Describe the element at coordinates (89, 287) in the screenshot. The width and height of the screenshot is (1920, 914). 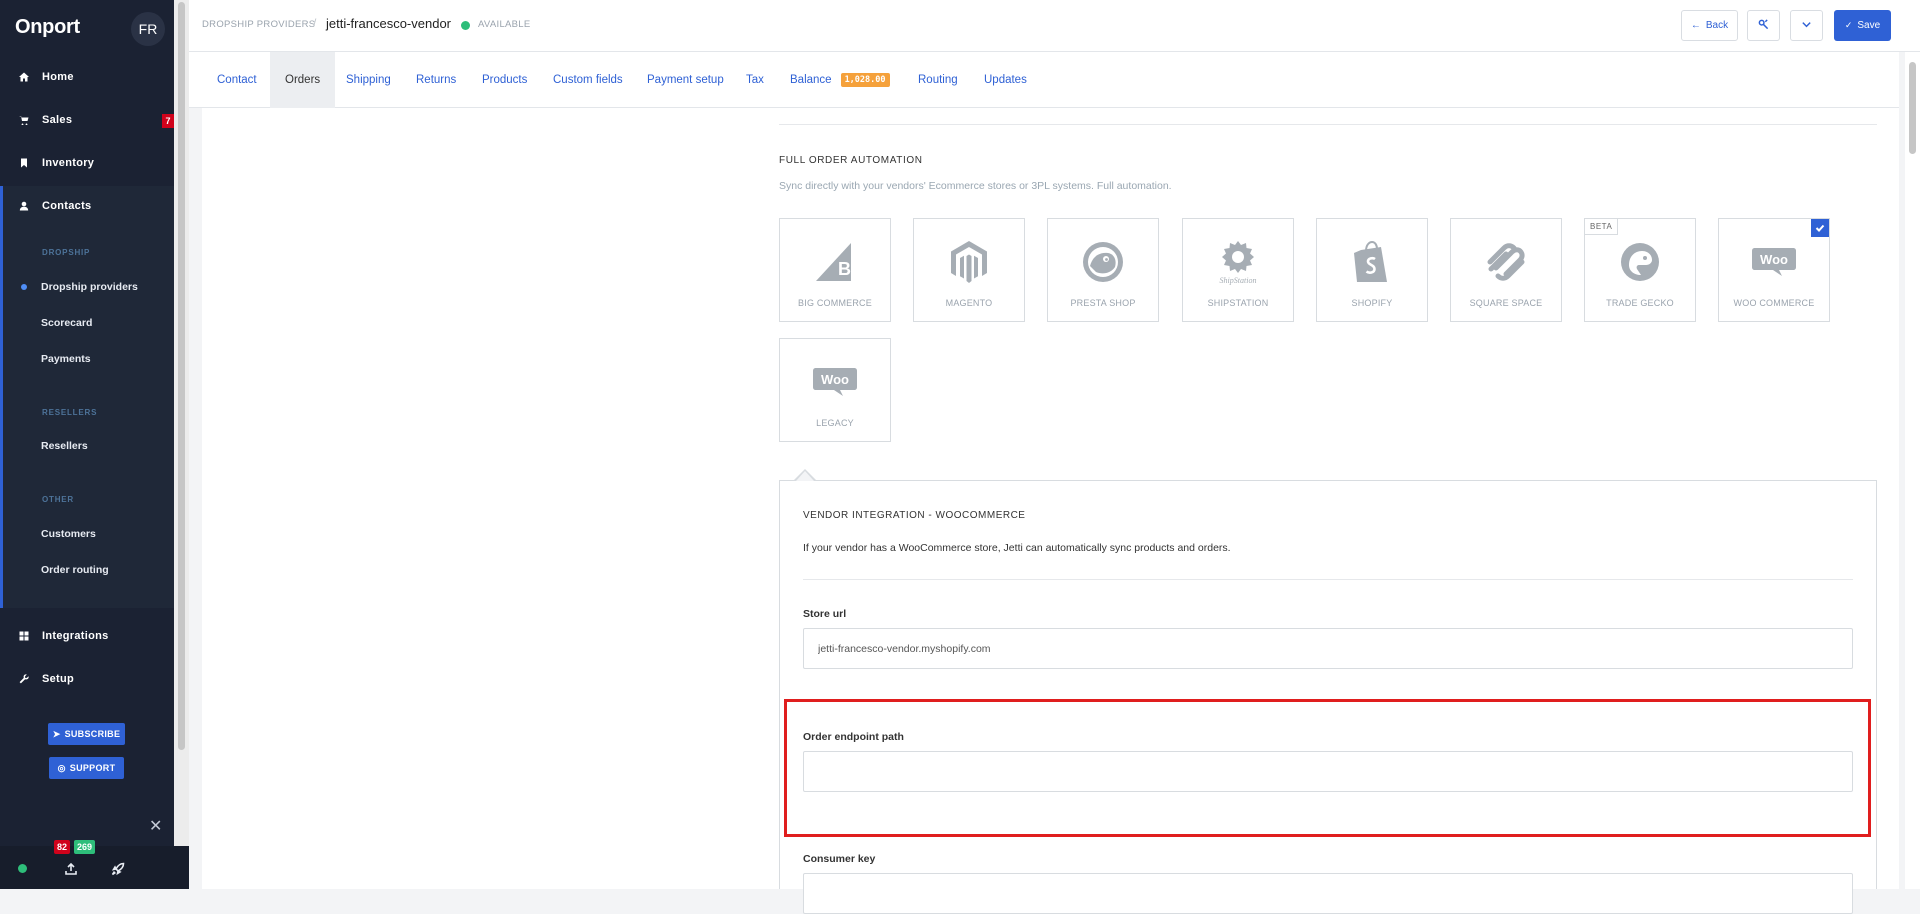
I see `sidebar-item-dropship-providers: Dropship providers` at that location.